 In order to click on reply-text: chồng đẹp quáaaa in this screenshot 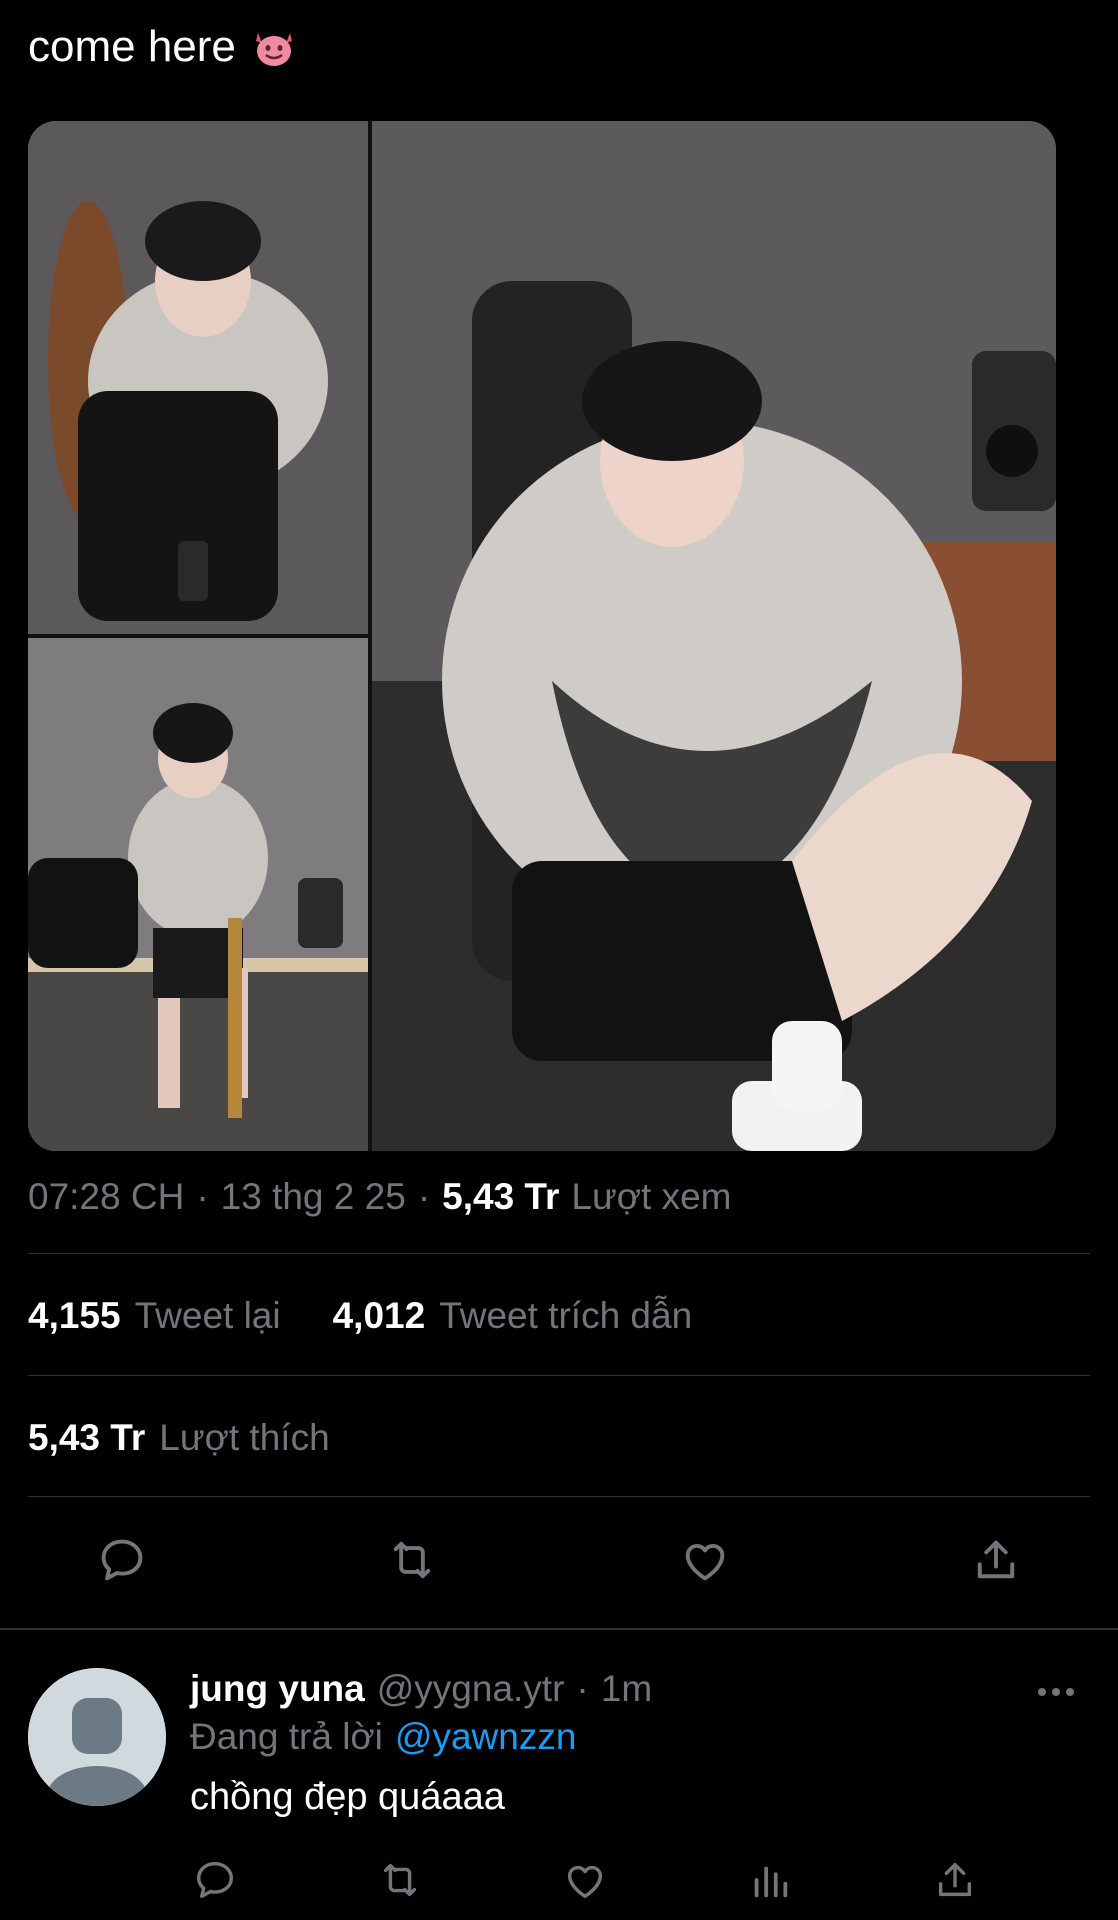, I will do `click(347, 1797)`.